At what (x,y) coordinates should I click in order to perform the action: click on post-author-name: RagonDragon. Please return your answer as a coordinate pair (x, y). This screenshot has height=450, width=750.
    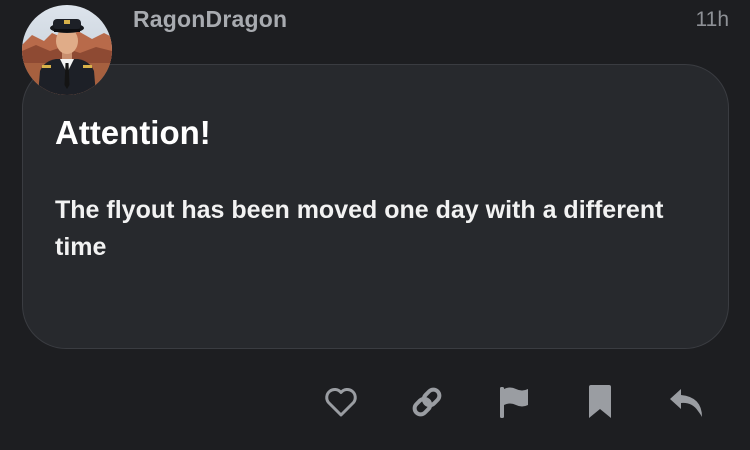
    Looking at the image, I should click on (210, 19).